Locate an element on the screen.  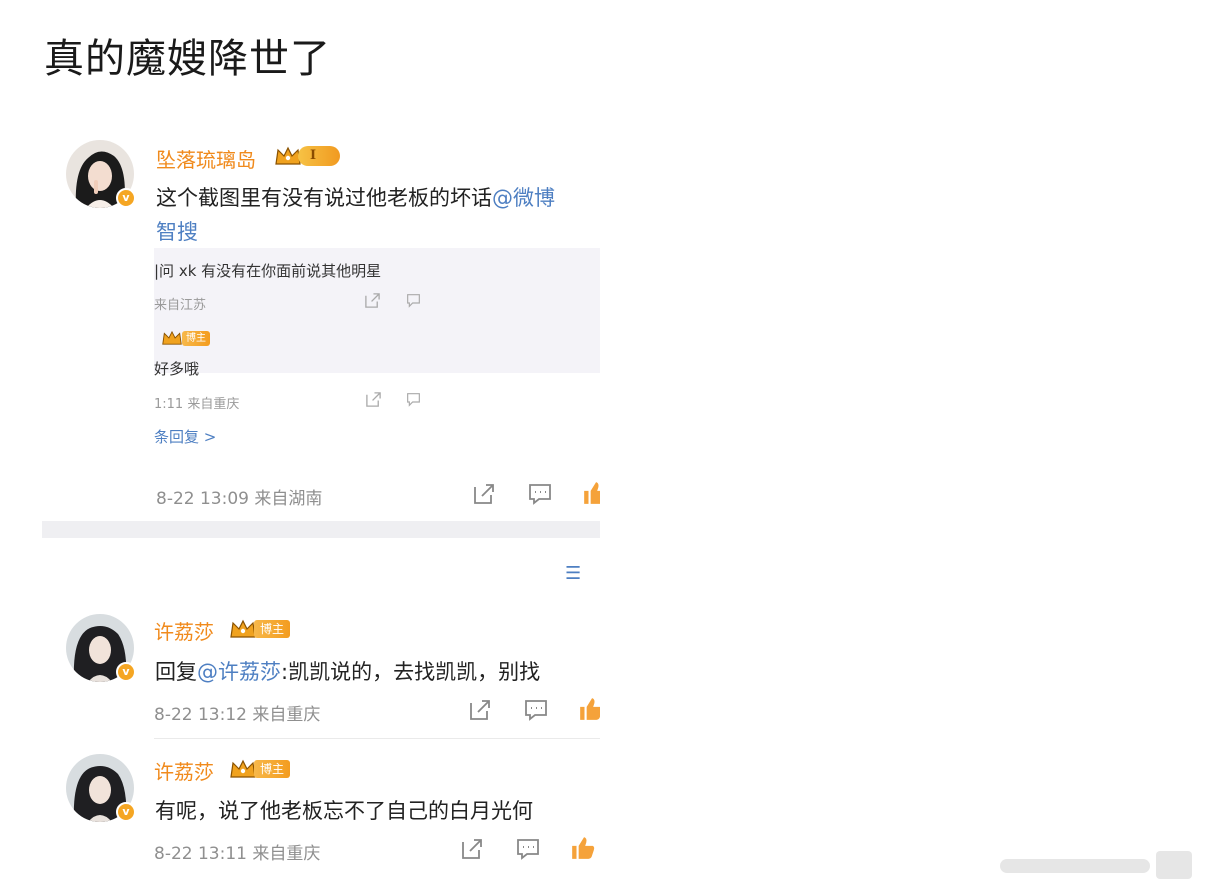
comment-text: 有呢，说了他老板忘不了自己的白月光何 is located at coordinates (344, 811).